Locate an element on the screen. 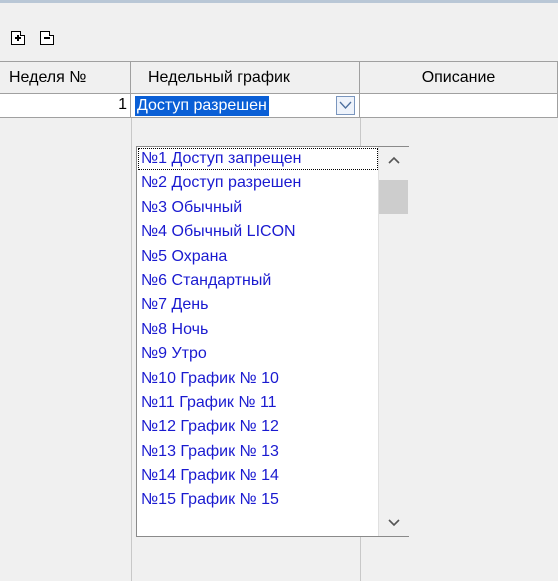  week-number-cell: 1 is located at coordinates (65, 106).